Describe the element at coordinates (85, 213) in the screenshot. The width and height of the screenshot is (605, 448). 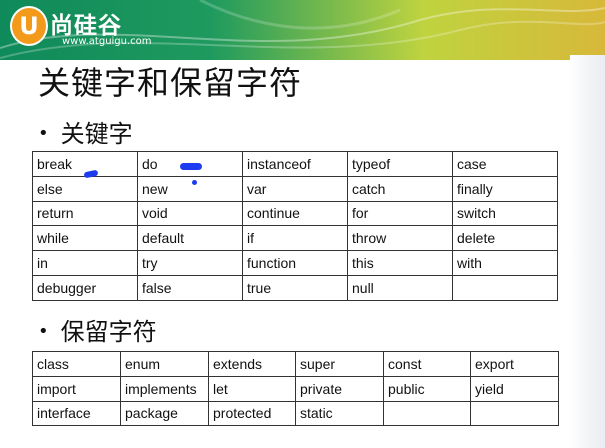
I see `table-cell: return` at that location.